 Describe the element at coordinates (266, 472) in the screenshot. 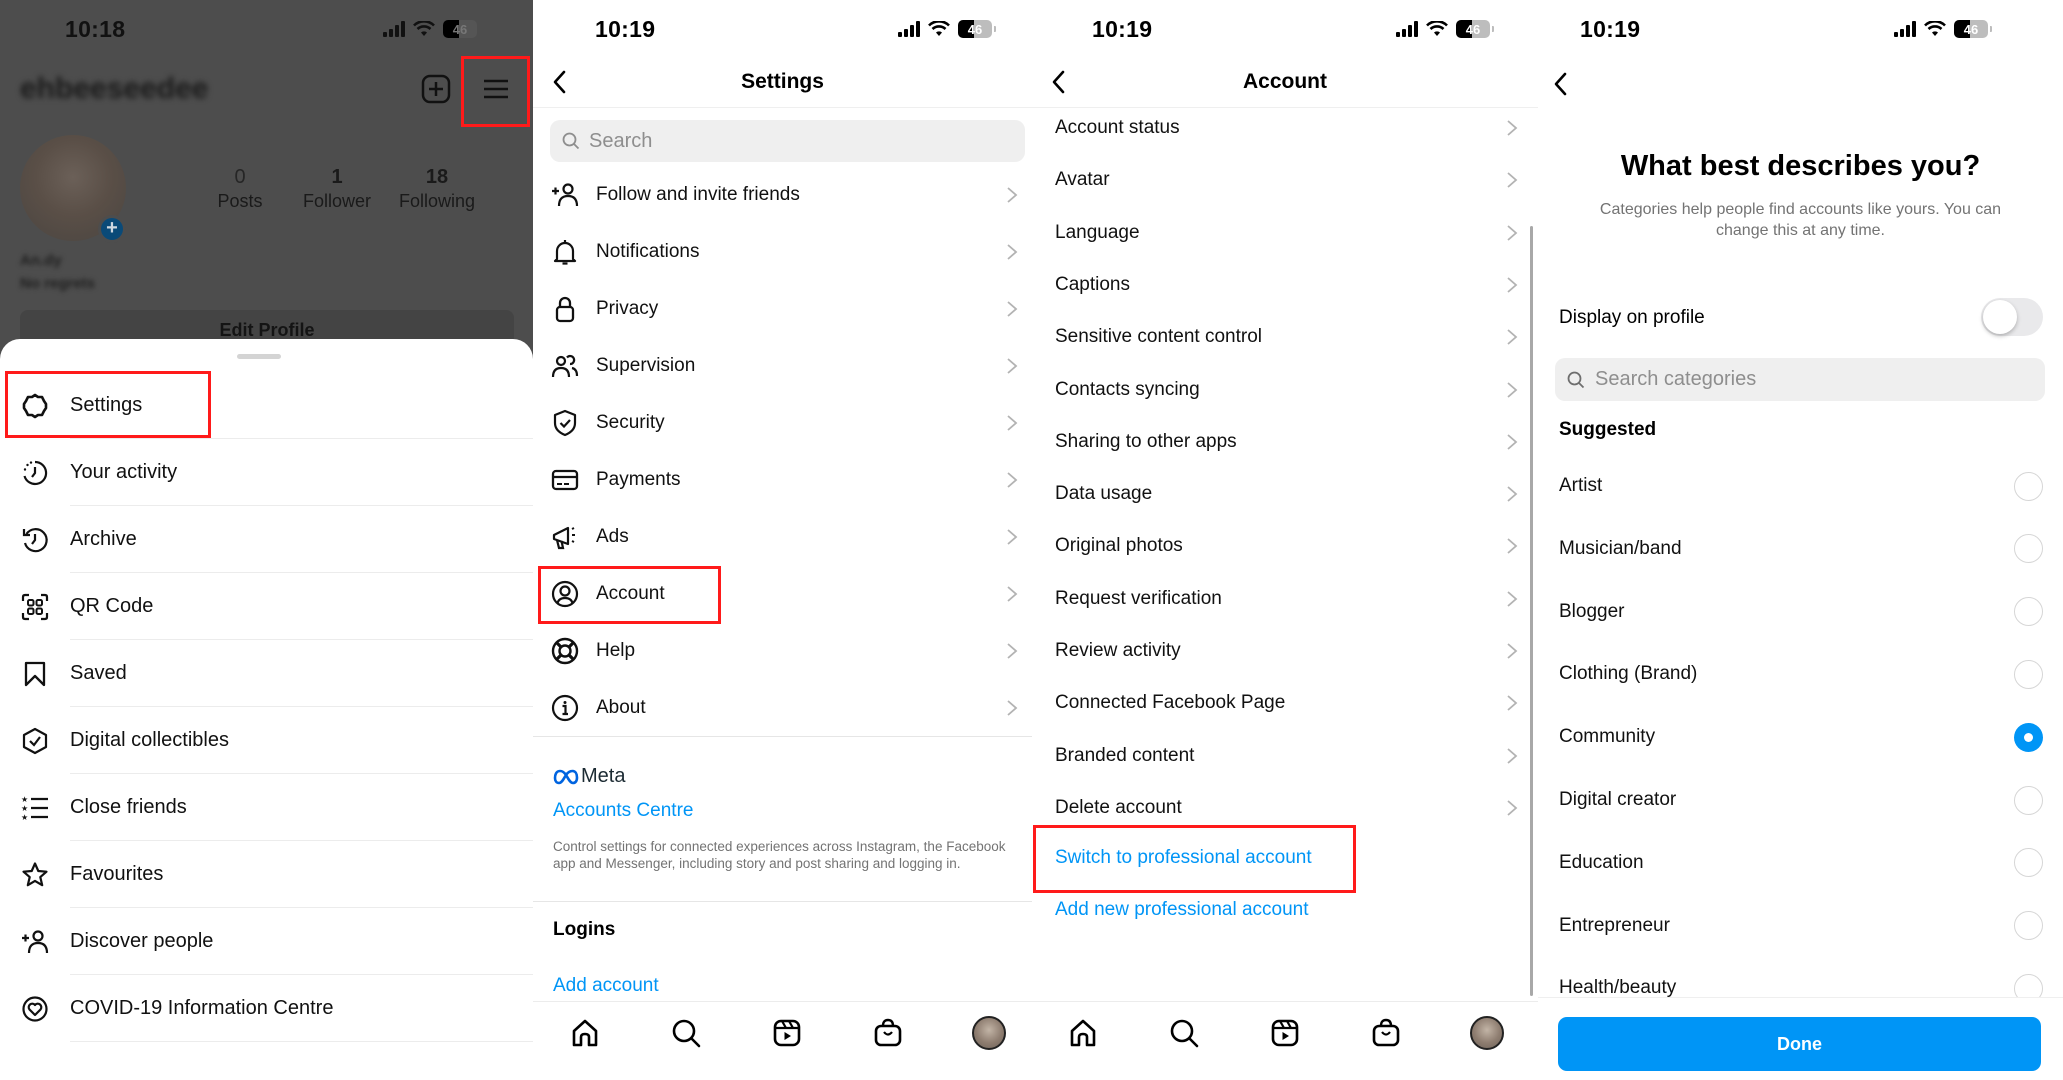

I see `menu-item-your-activity: Your activity` at that location.